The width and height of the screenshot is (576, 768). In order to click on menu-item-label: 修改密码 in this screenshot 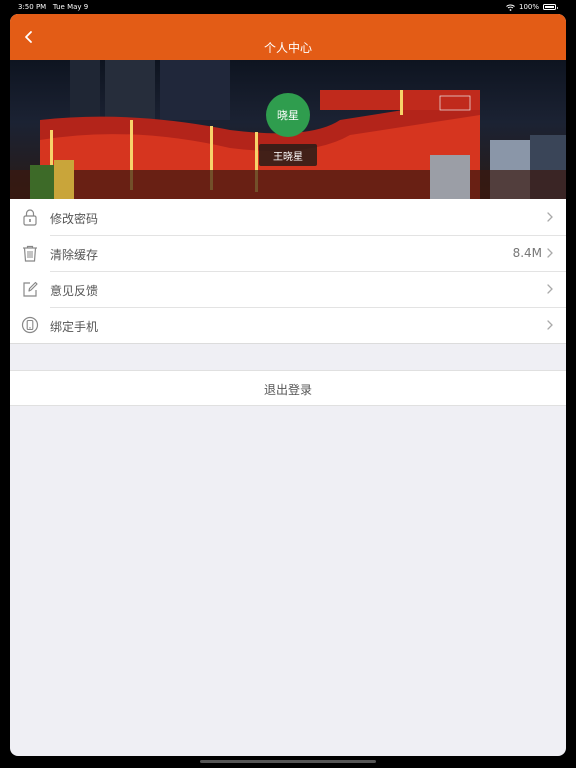, I will do `click(74, 219)`.